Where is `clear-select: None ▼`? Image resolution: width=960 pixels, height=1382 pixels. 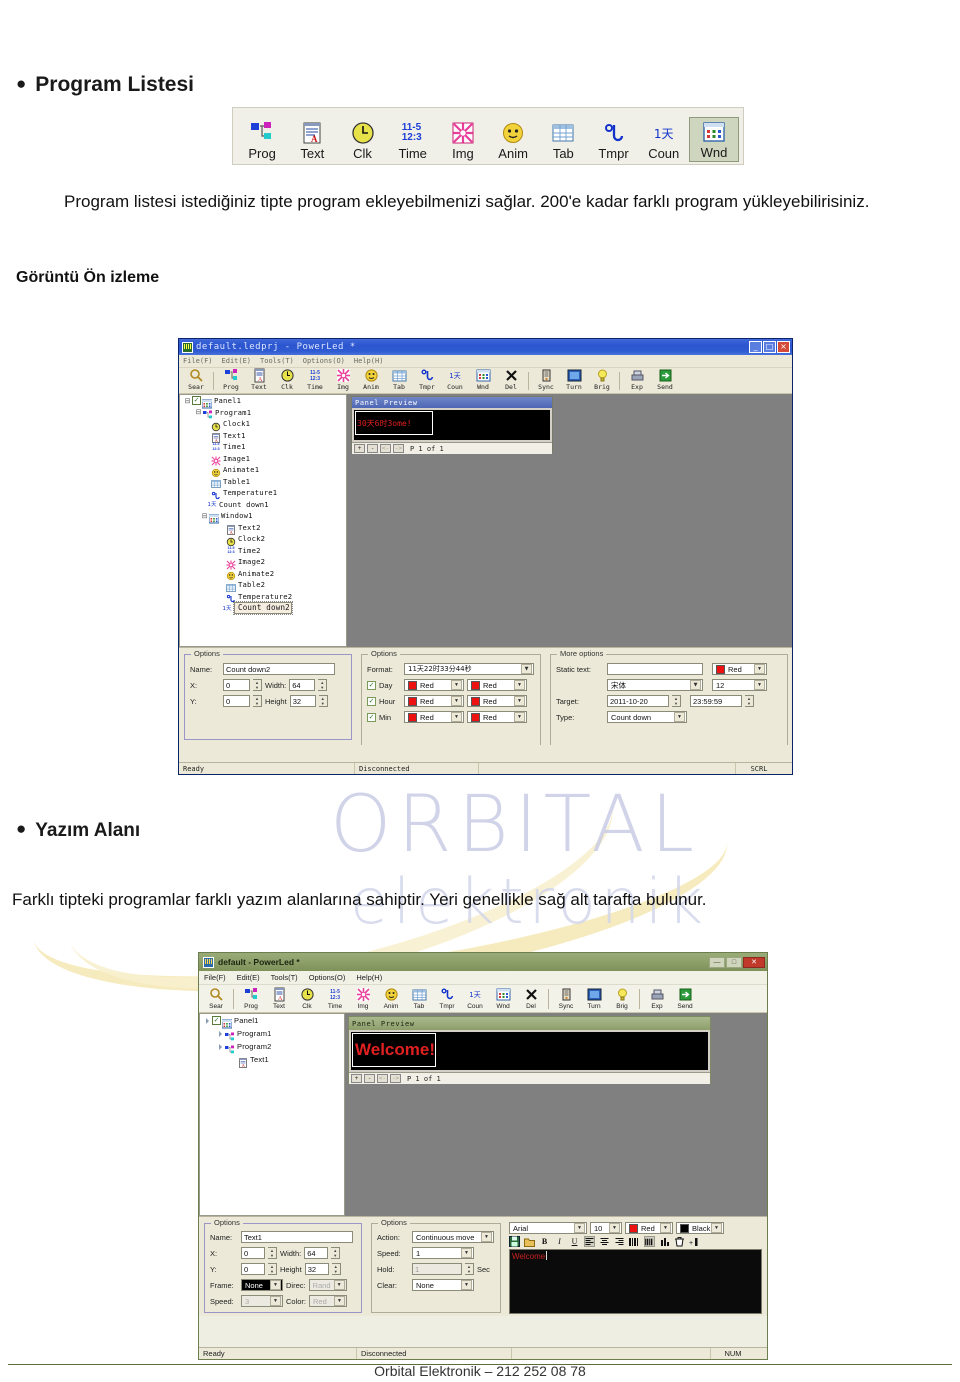 clear-select: None ▼ is located at coordinates (443, 1285).